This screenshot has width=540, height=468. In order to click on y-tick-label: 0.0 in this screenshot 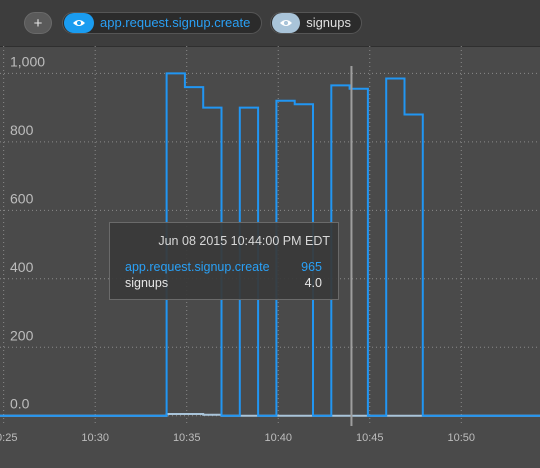, I will do `click(20, 404)`.